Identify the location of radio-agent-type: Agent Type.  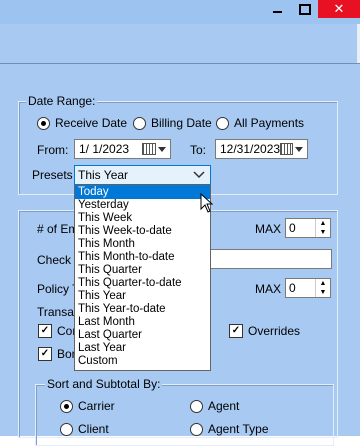
(229, 429).